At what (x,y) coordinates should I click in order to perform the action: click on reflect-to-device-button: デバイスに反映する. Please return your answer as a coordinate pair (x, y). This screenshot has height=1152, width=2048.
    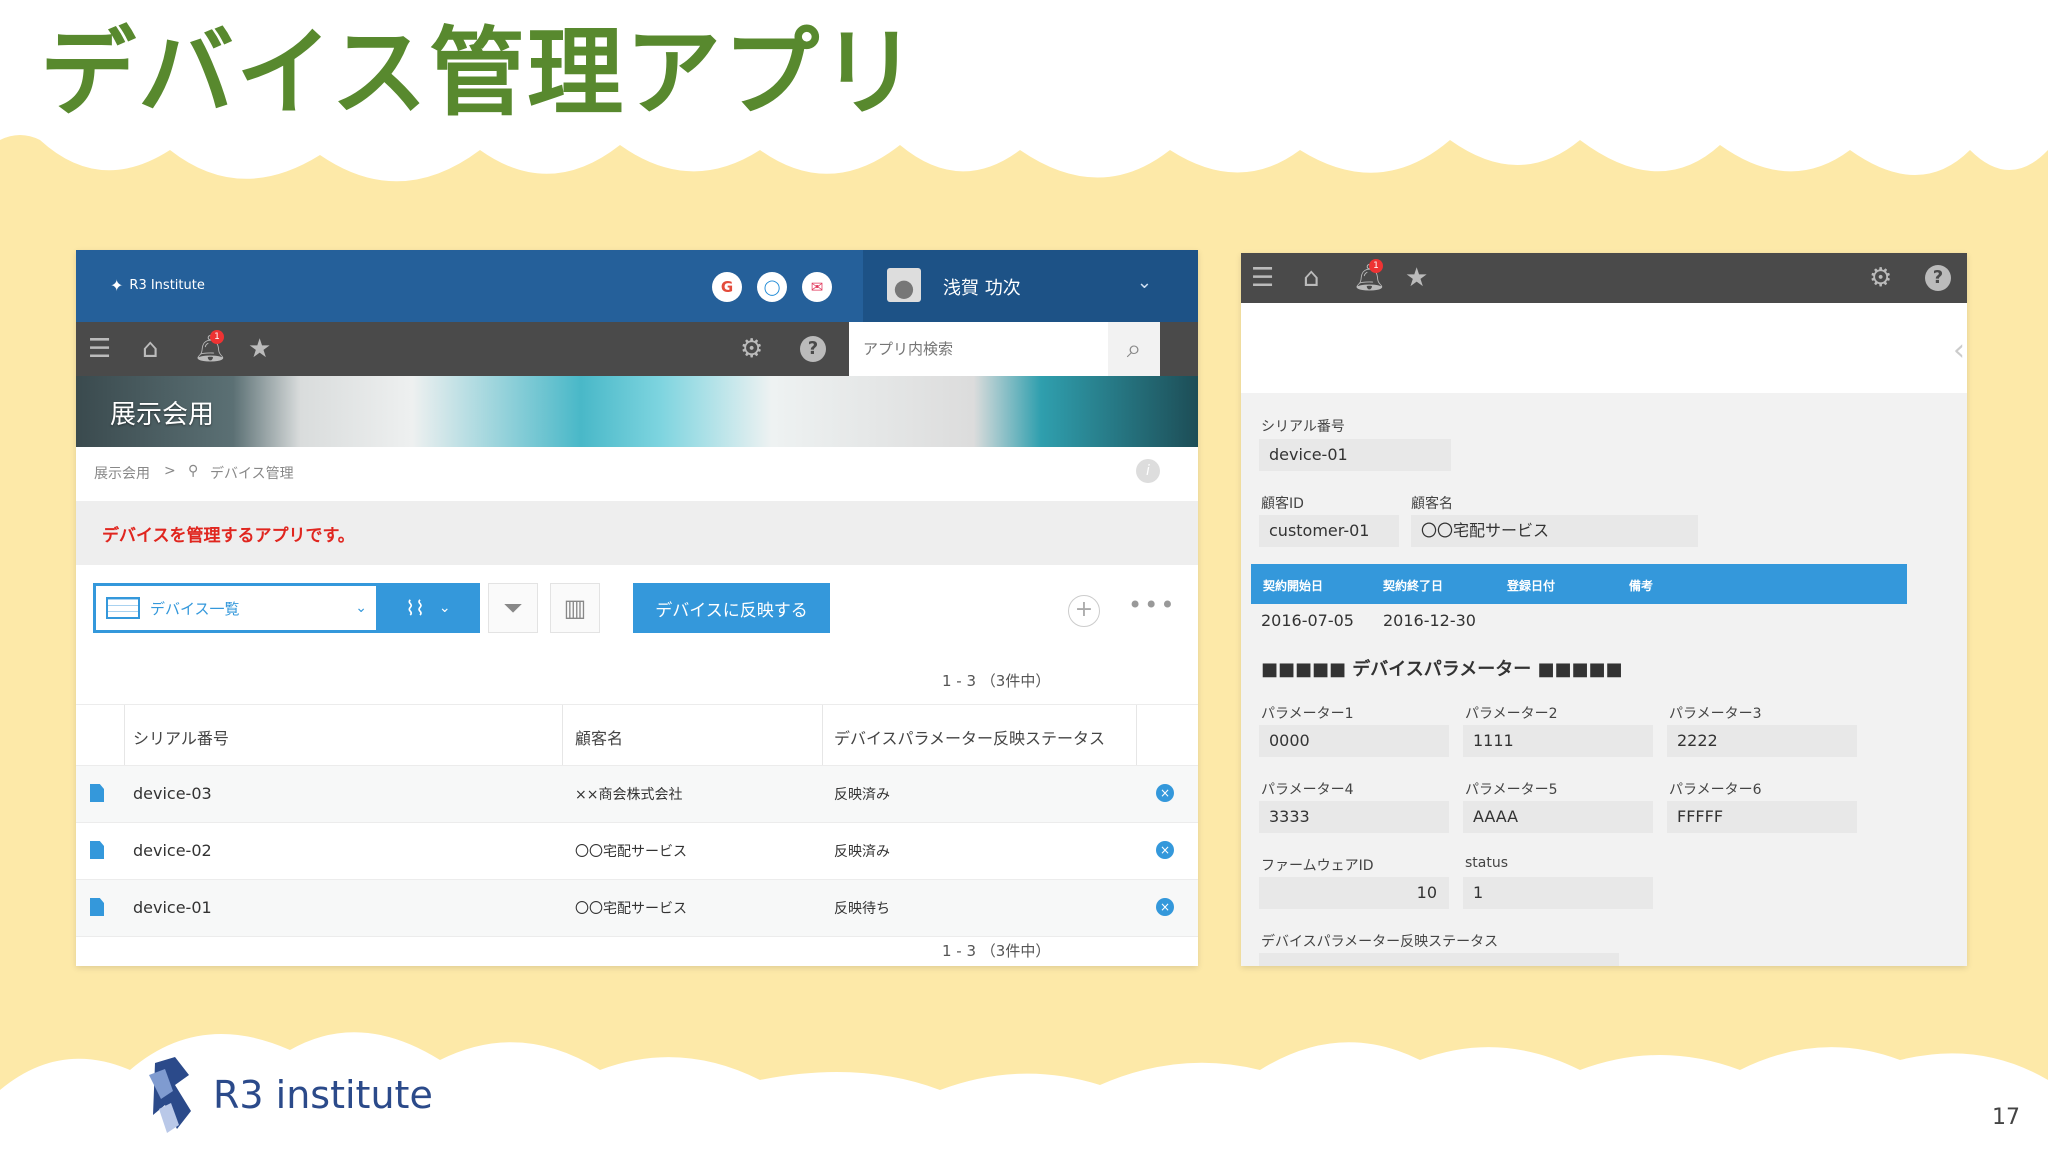
    Looking at the image, I should click on (731, 608).